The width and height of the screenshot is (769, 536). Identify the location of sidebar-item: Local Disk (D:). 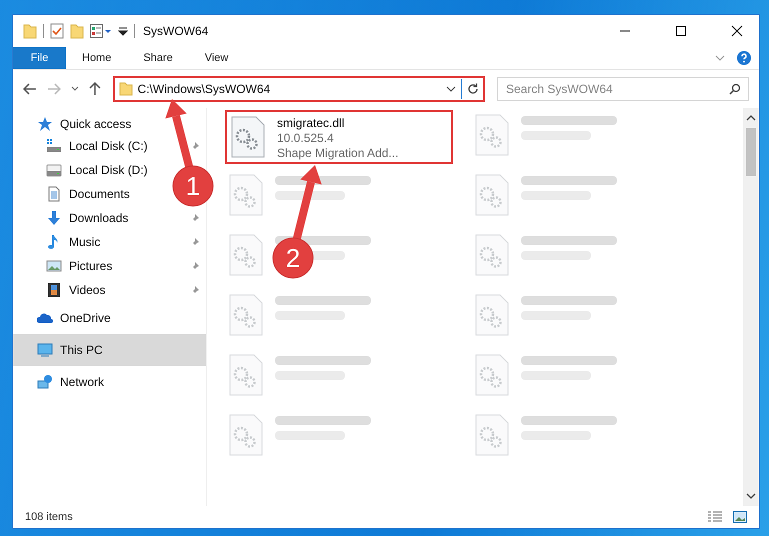
(87, 170).